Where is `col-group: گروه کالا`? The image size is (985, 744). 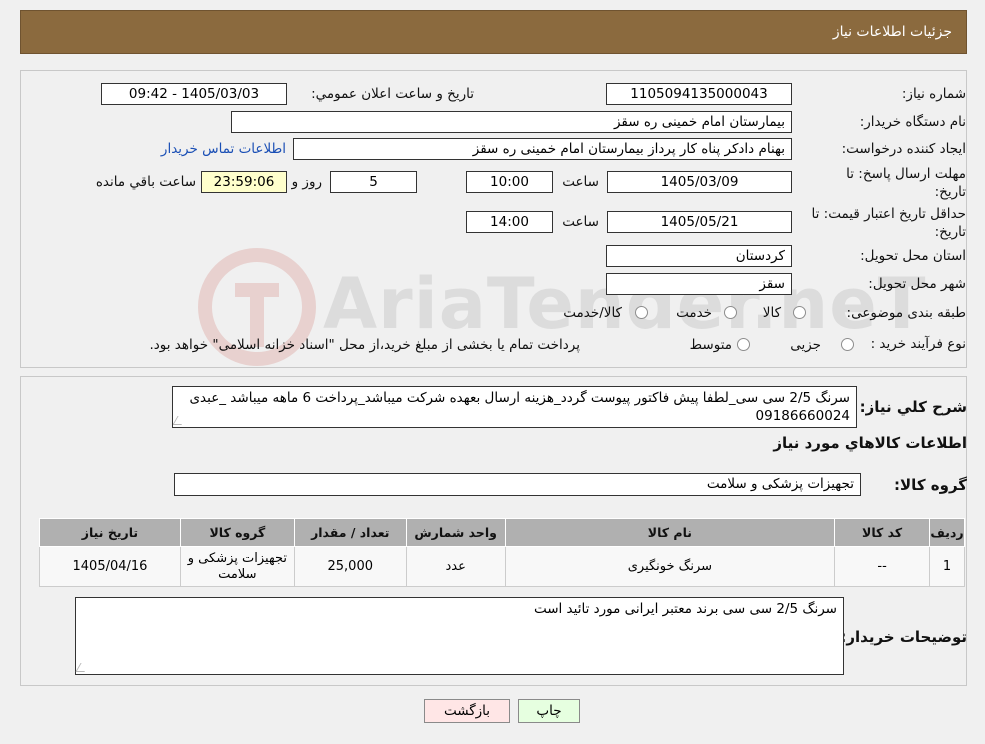 col-group: گروه کالا is located at coordinates (237, 532).